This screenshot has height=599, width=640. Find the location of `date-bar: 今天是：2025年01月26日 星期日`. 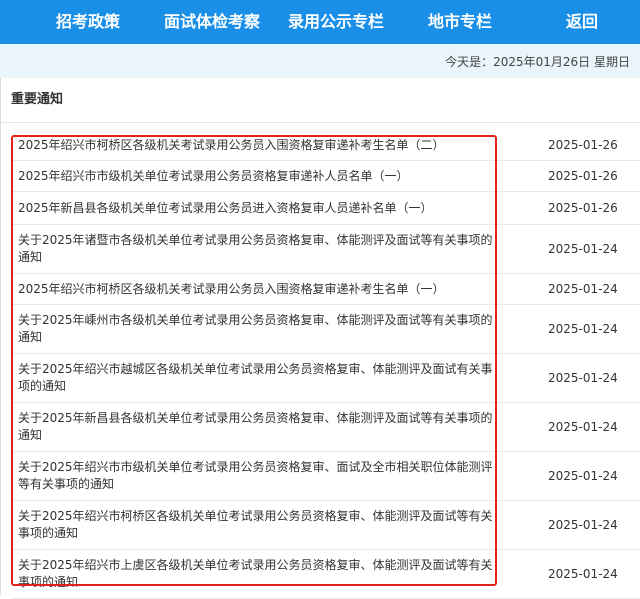

date-bar: 今天是：2025年01月26日 星期日 is located at coordinates (320, 61).